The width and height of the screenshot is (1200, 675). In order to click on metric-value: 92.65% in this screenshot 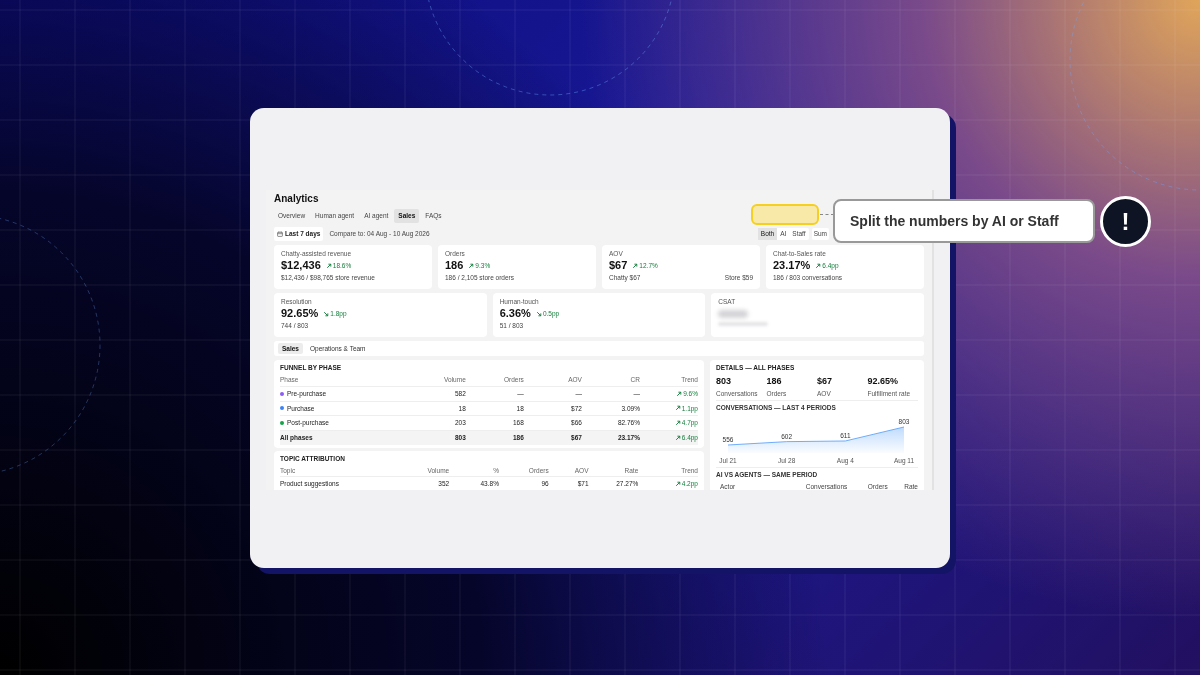, I will do `click(300, 314)`.